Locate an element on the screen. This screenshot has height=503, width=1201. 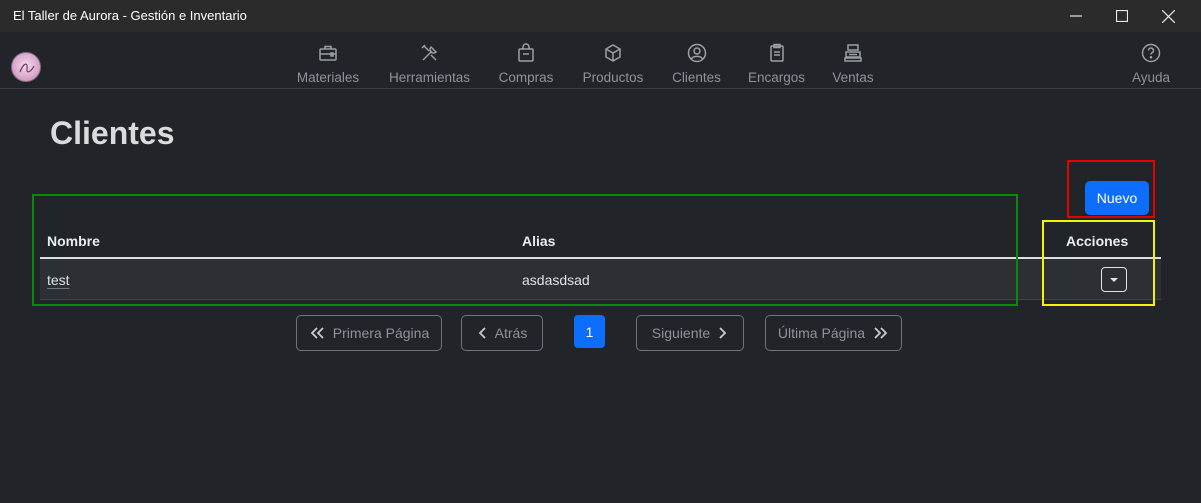
next-page-label: Siguiente is located at coordinates (681, 333).